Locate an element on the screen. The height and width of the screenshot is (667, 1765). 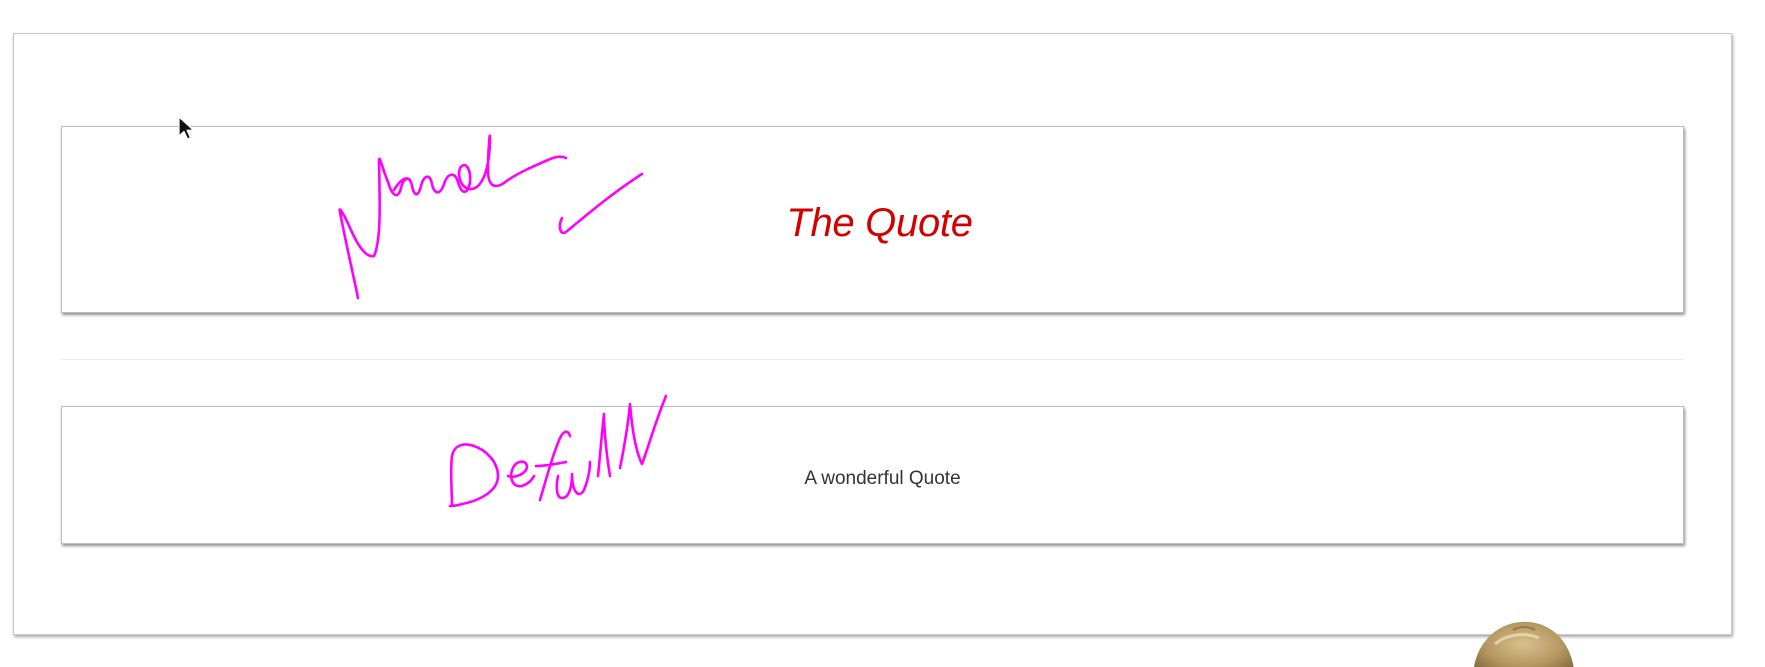
separator is located at coordinates (872, 359).